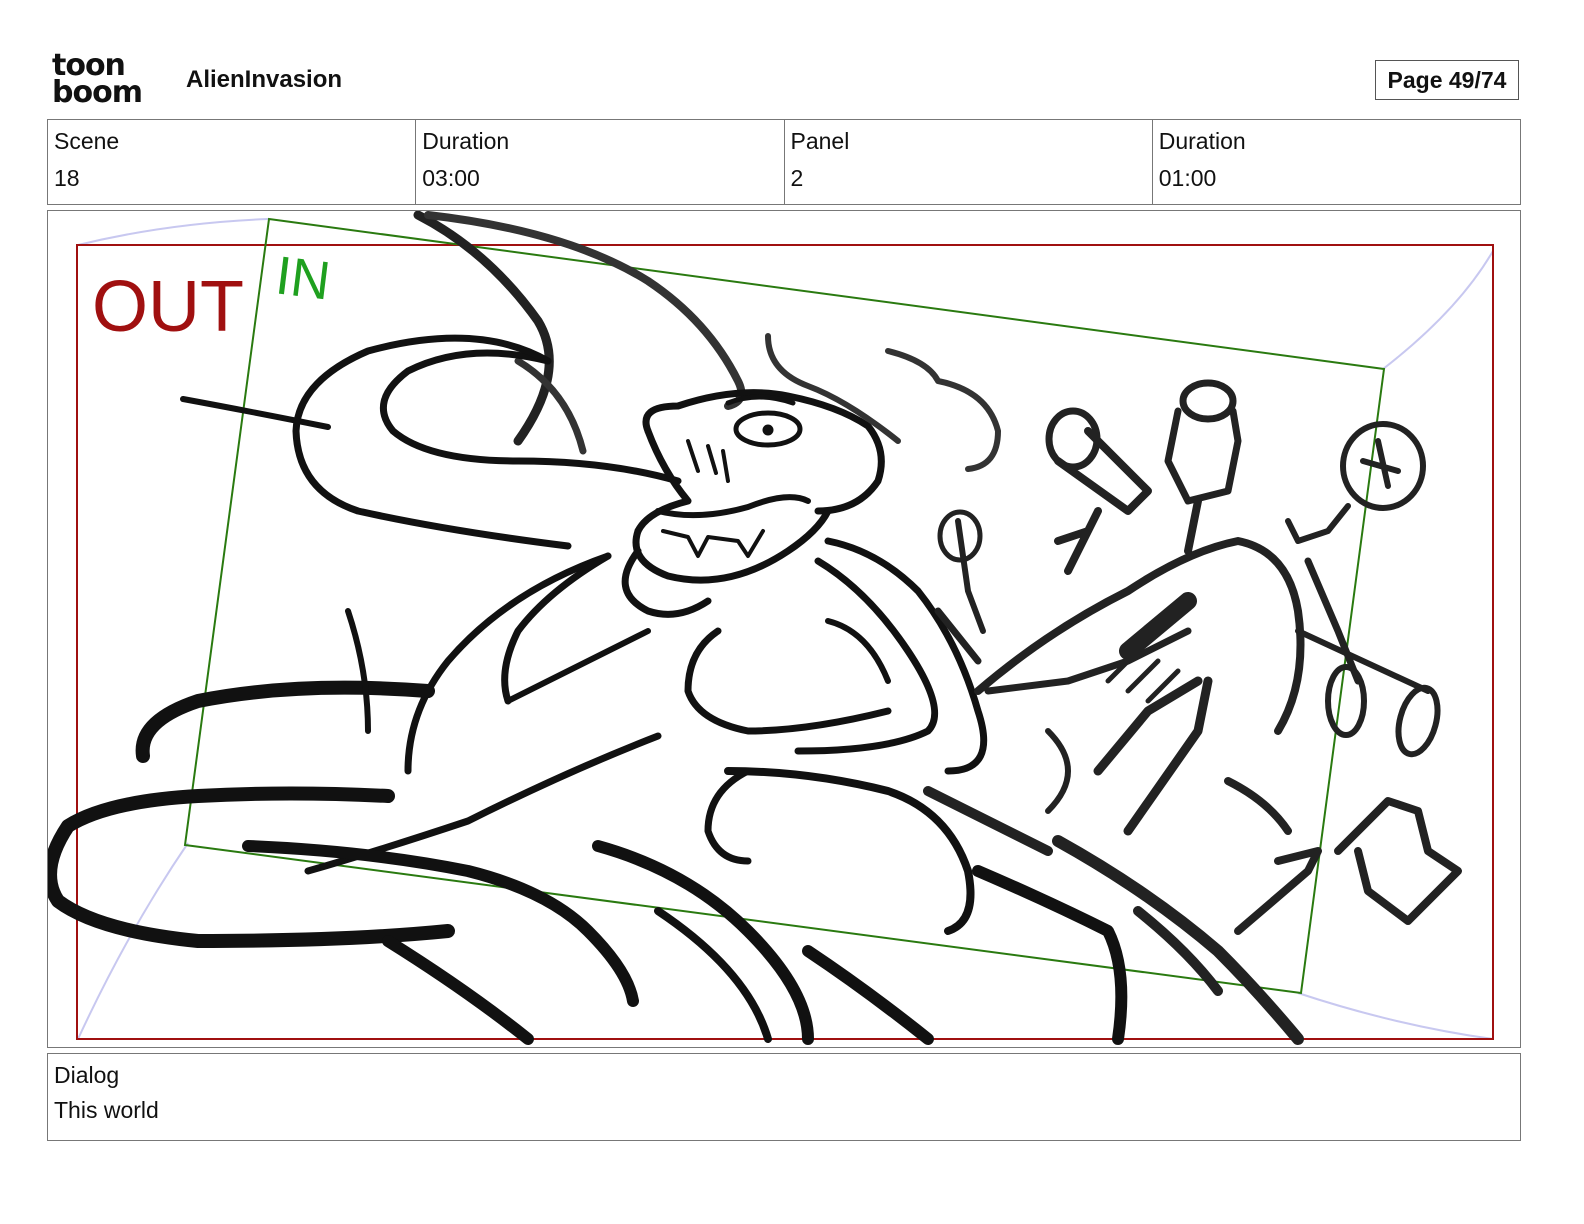 The image size is (1584, 1224). I want to click on panel-duration-cell: Duration 01:00, so click(1336, 162).